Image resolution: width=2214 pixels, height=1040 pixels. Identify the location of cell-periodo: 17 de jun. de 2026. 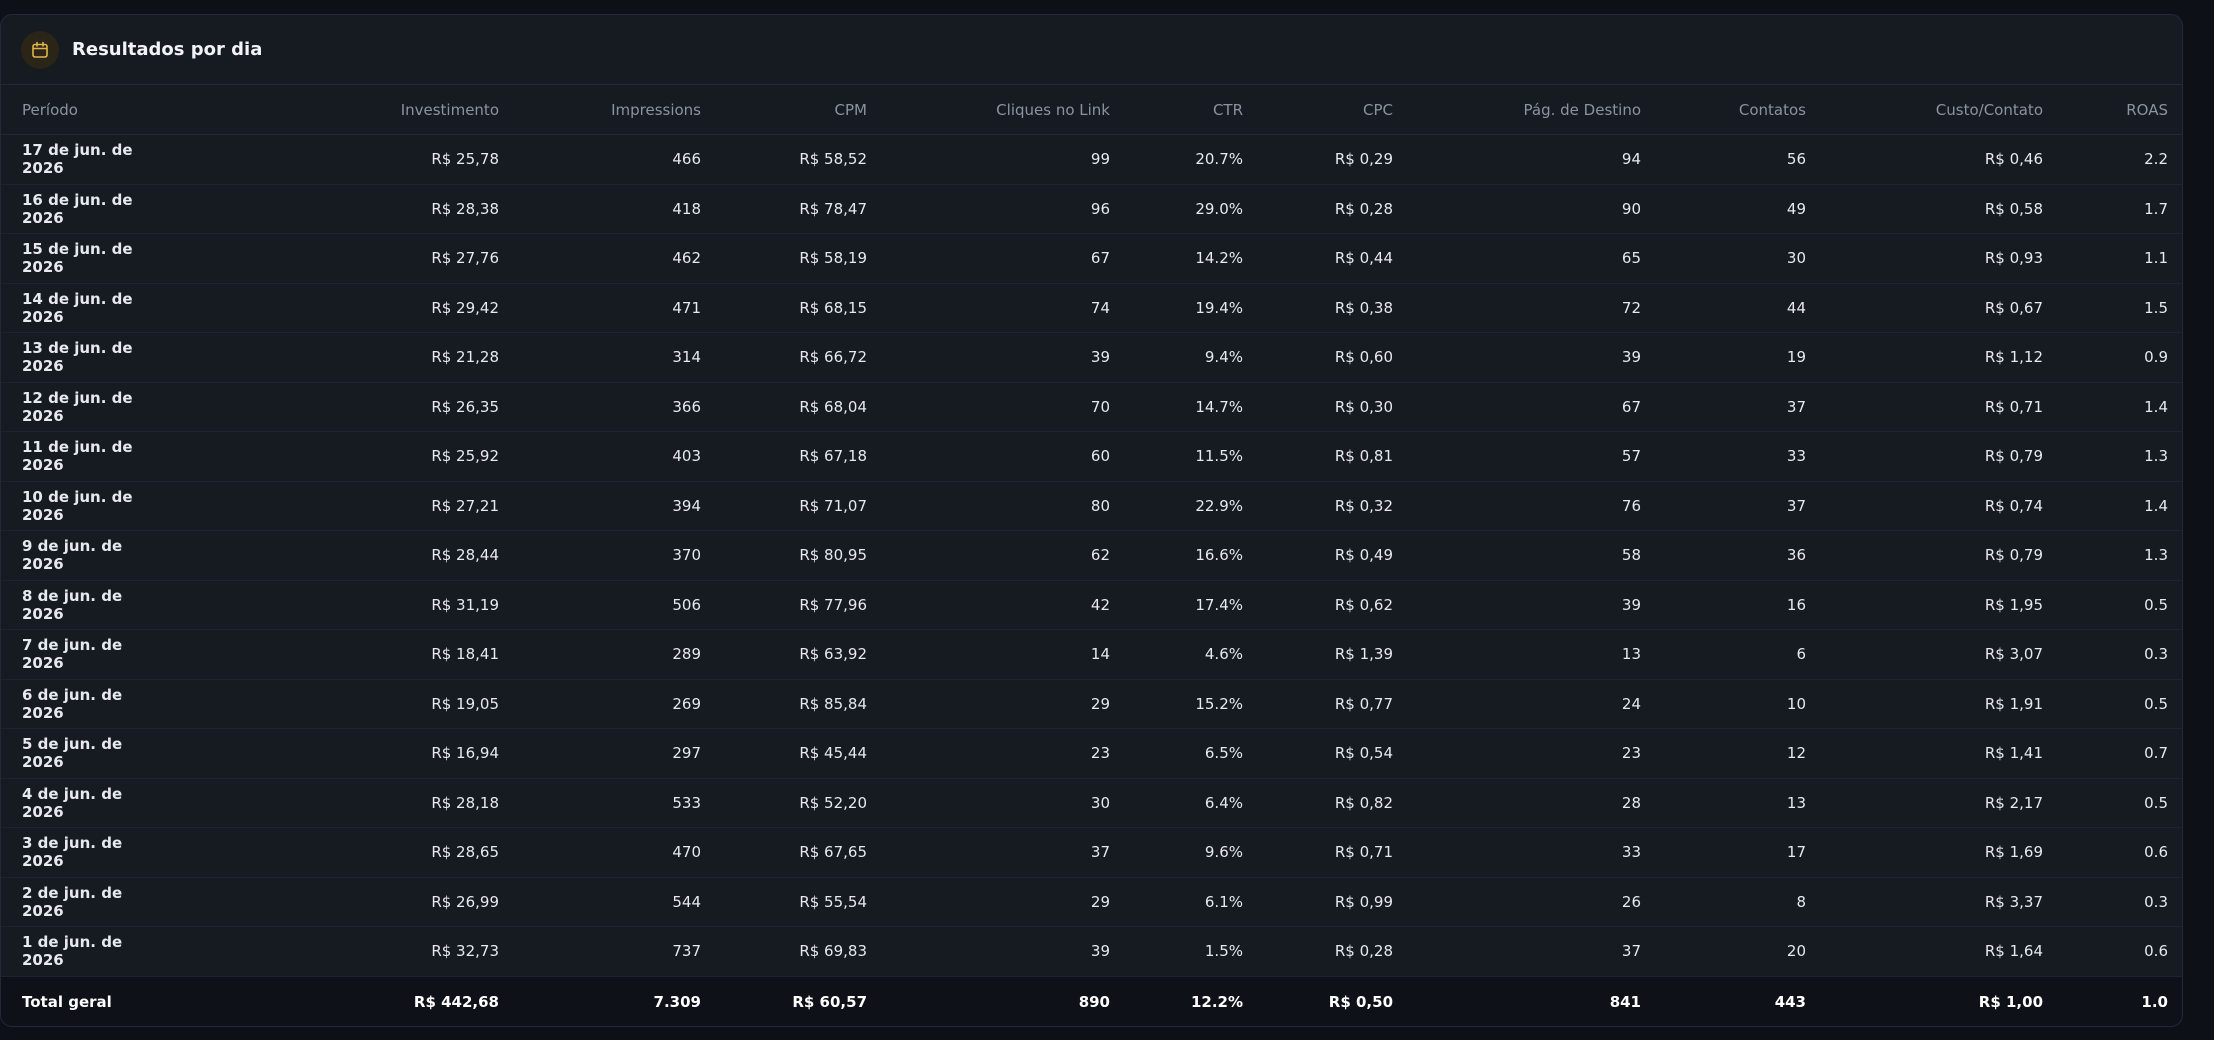
(71, 159).